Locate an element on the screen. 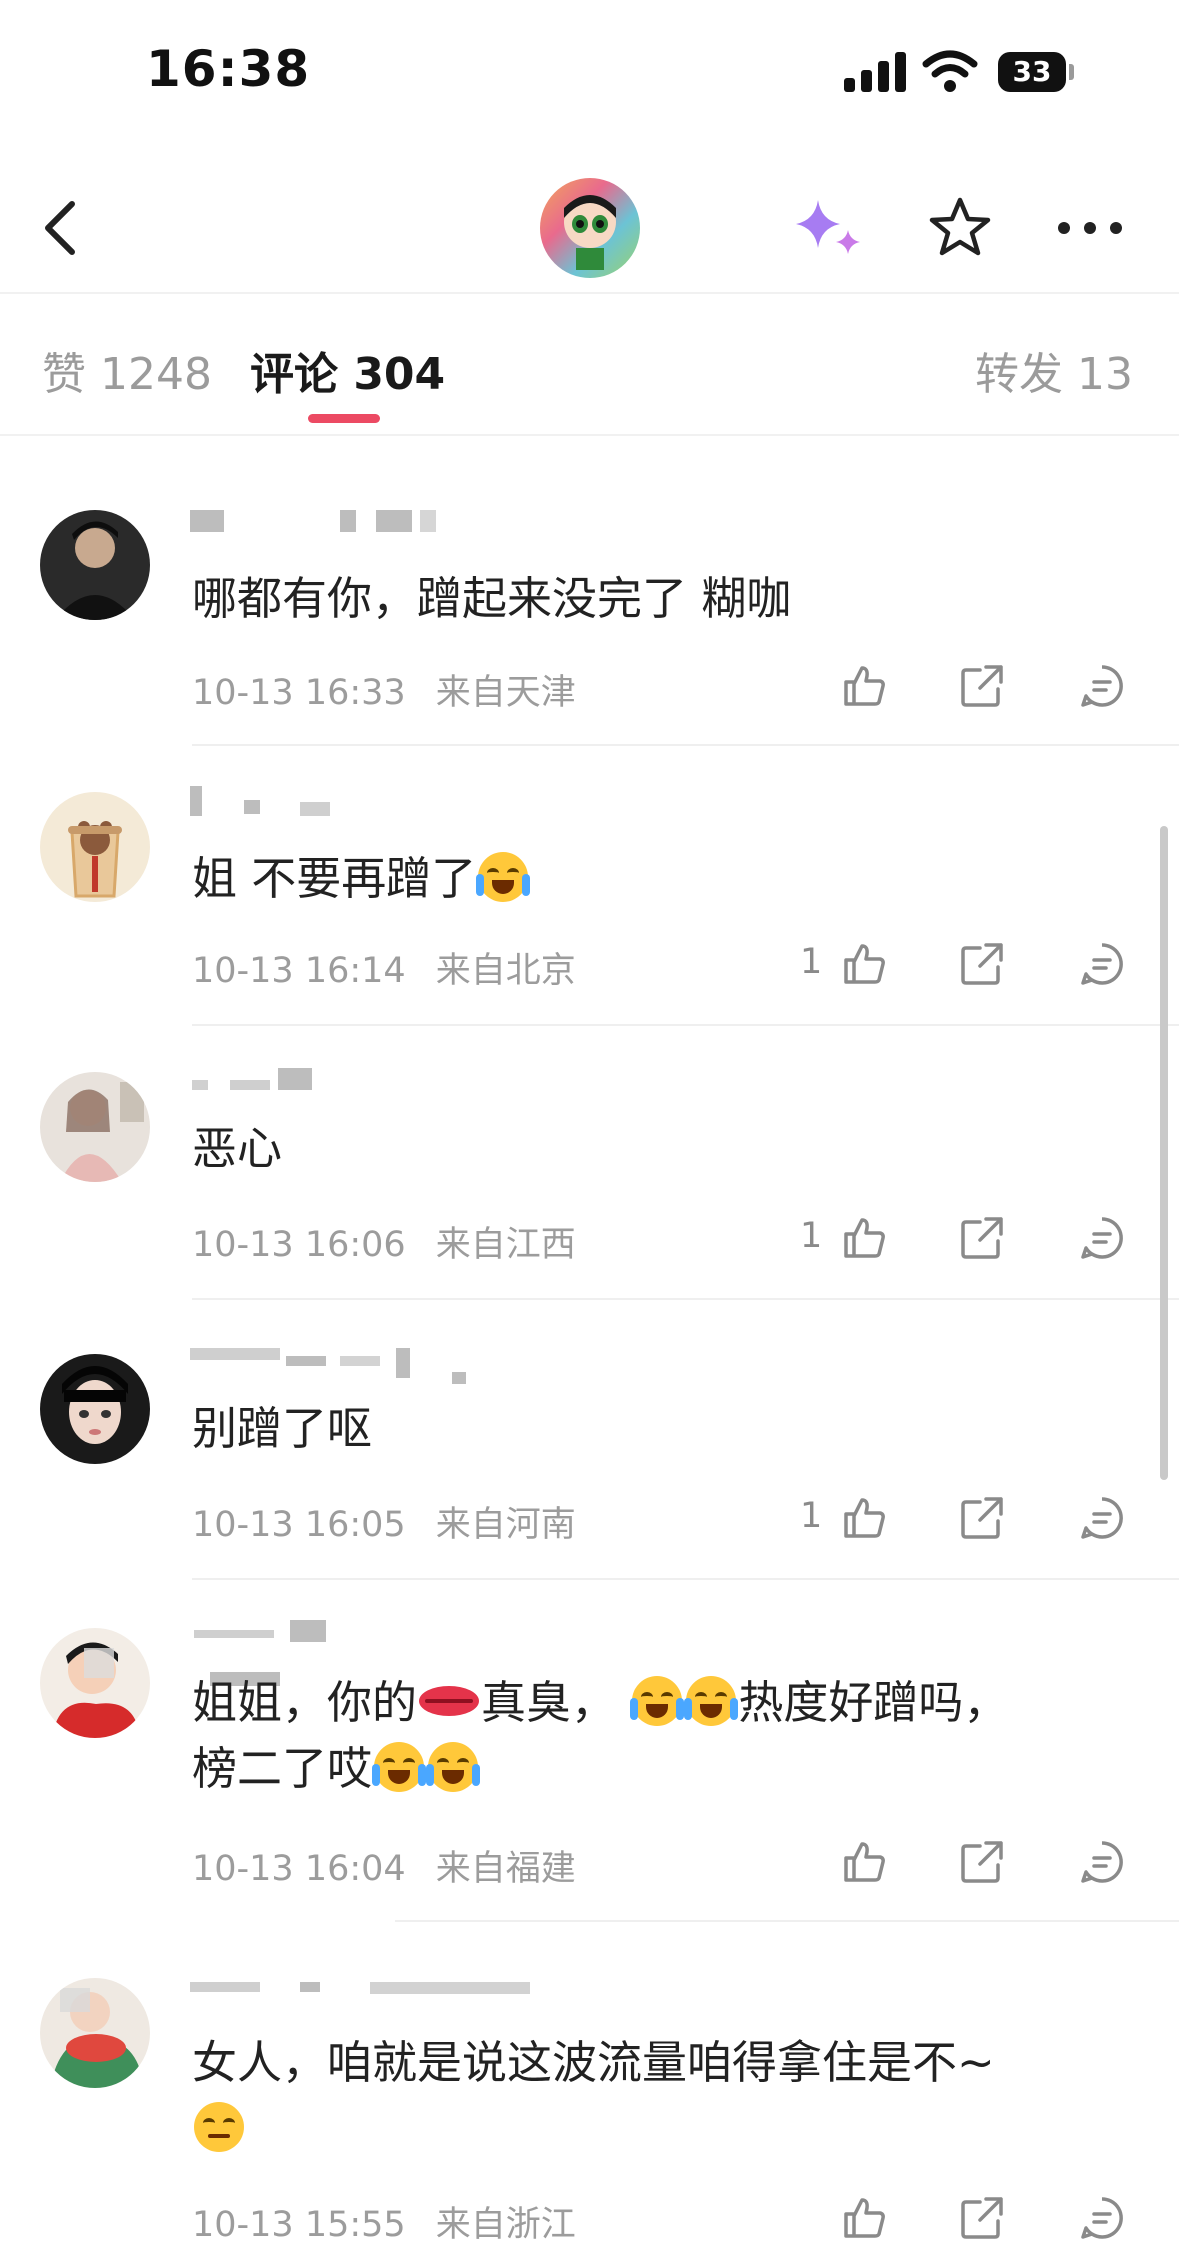 This screenshot has width=1179, height=2259. comment-text-content: 女人，咱就是说这波流量咱得拿住是不~ is located at coordinates (593, 2062).